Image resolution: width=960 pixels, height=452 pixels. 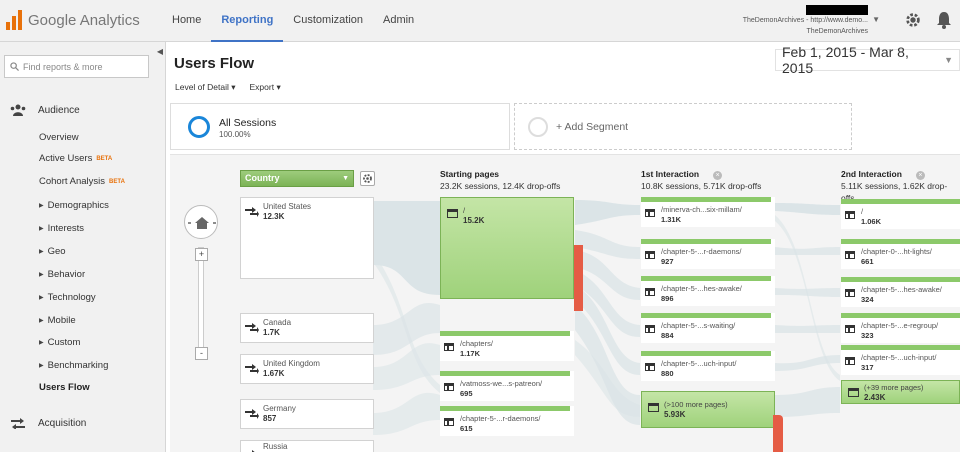 I want to click on sidebar-item-users-flow: Users Flow, so click(x=64, y=387).